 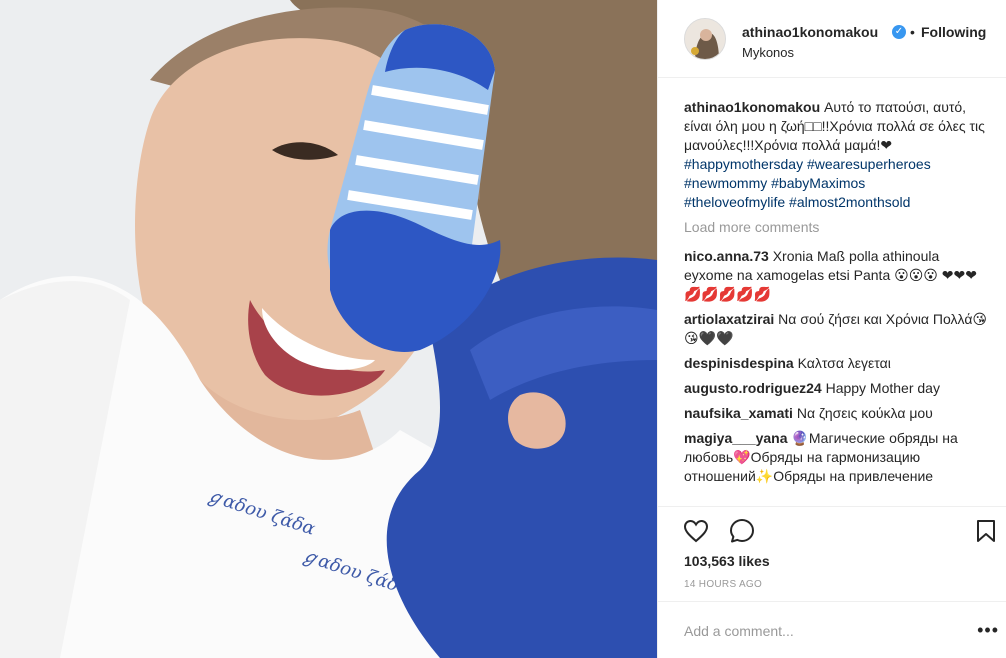 I want to click on caption-username: athinao1konomakou, so click(x=752, y=107).